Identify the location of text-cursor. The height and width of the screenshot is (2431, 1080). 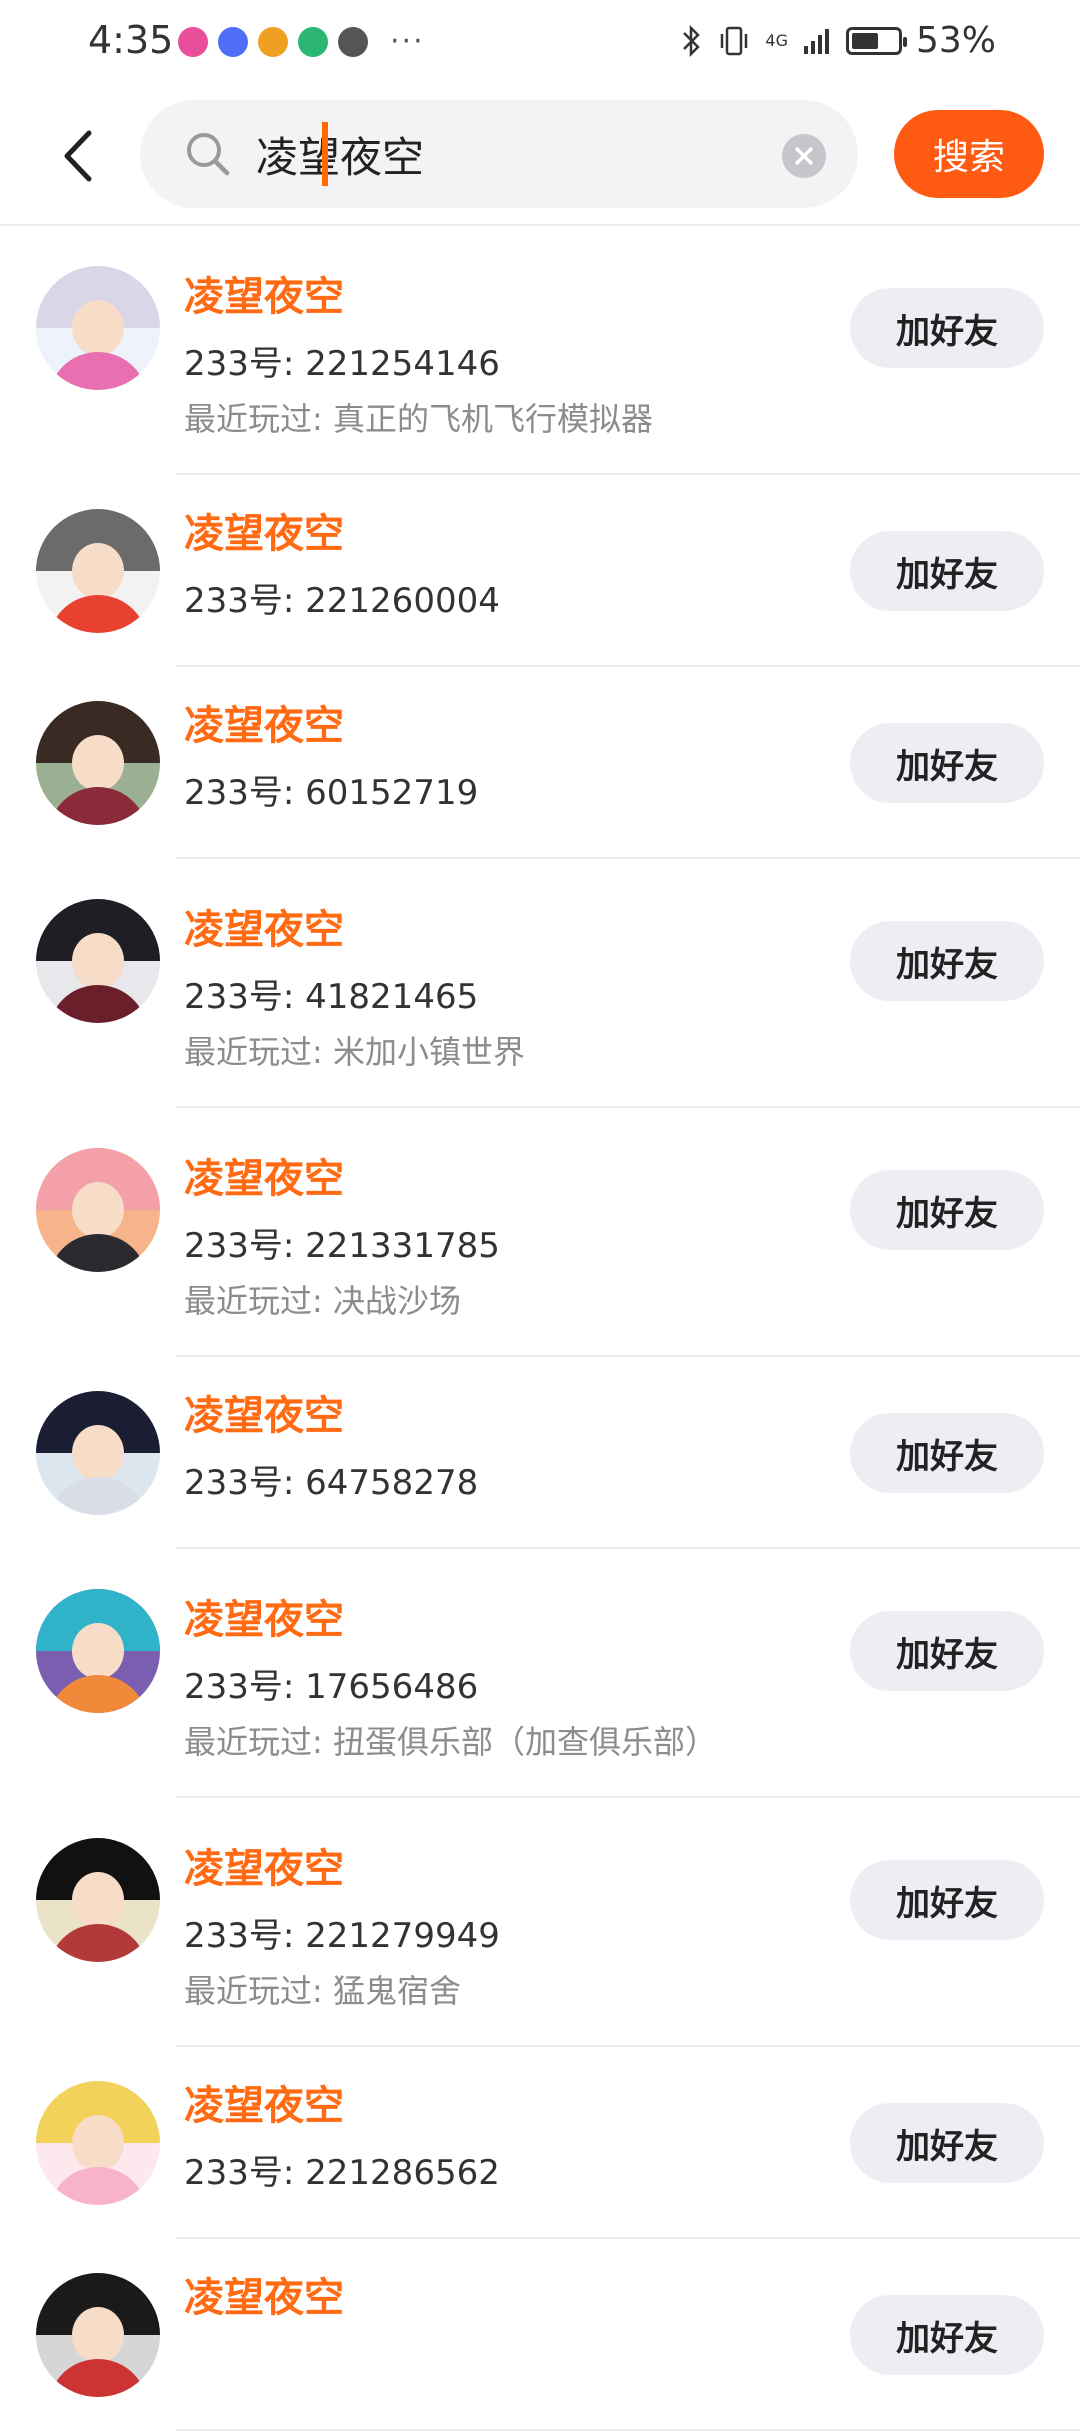
(325, 154).